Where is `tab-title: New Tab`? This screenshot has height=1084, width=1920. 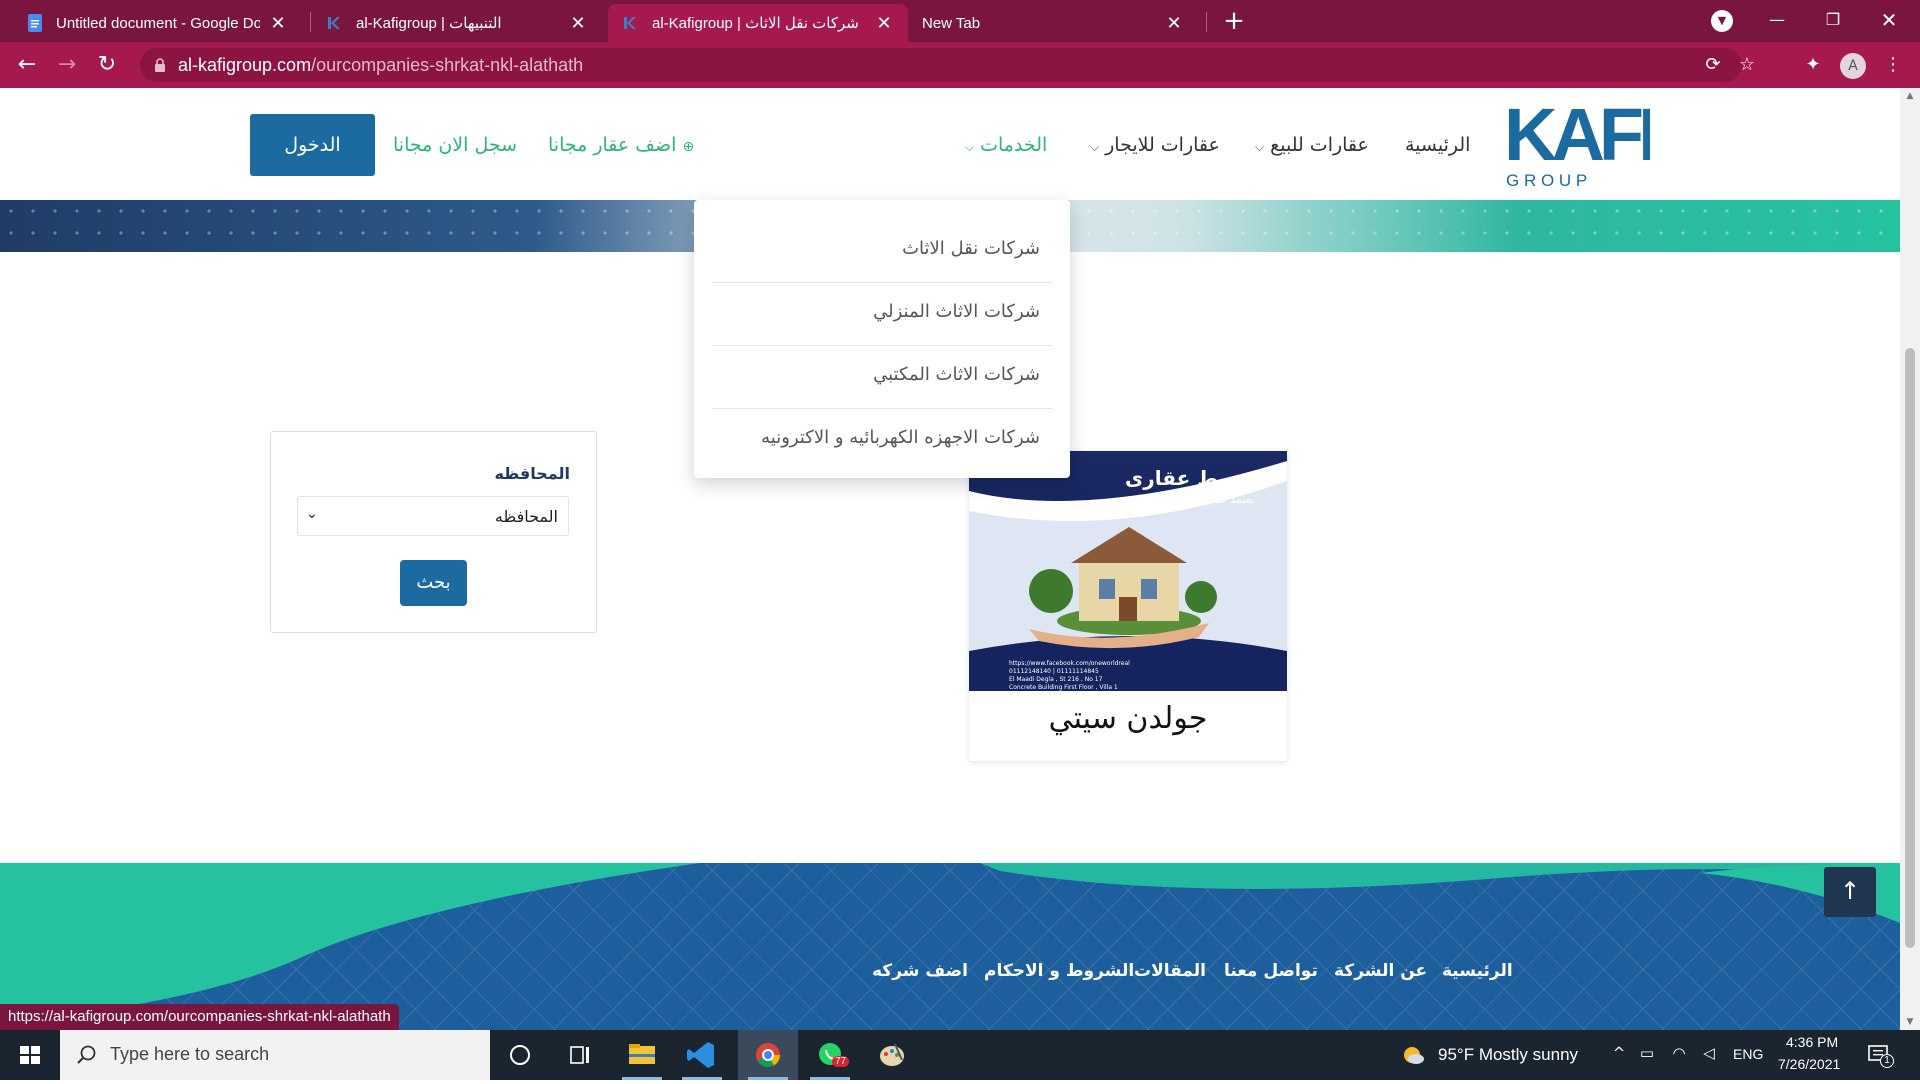 tab-title: New Tab is located at coordinates (951, 23).